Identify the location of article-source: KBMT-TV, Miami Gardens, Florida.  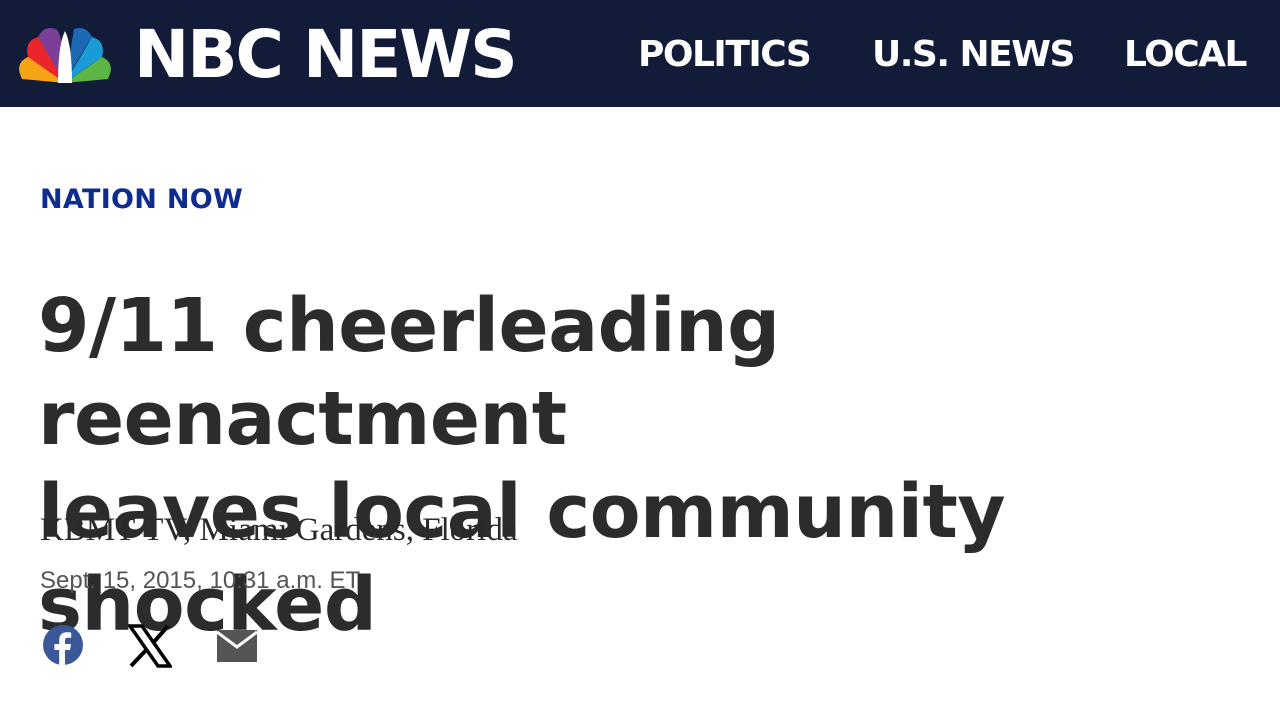
(279, 530).